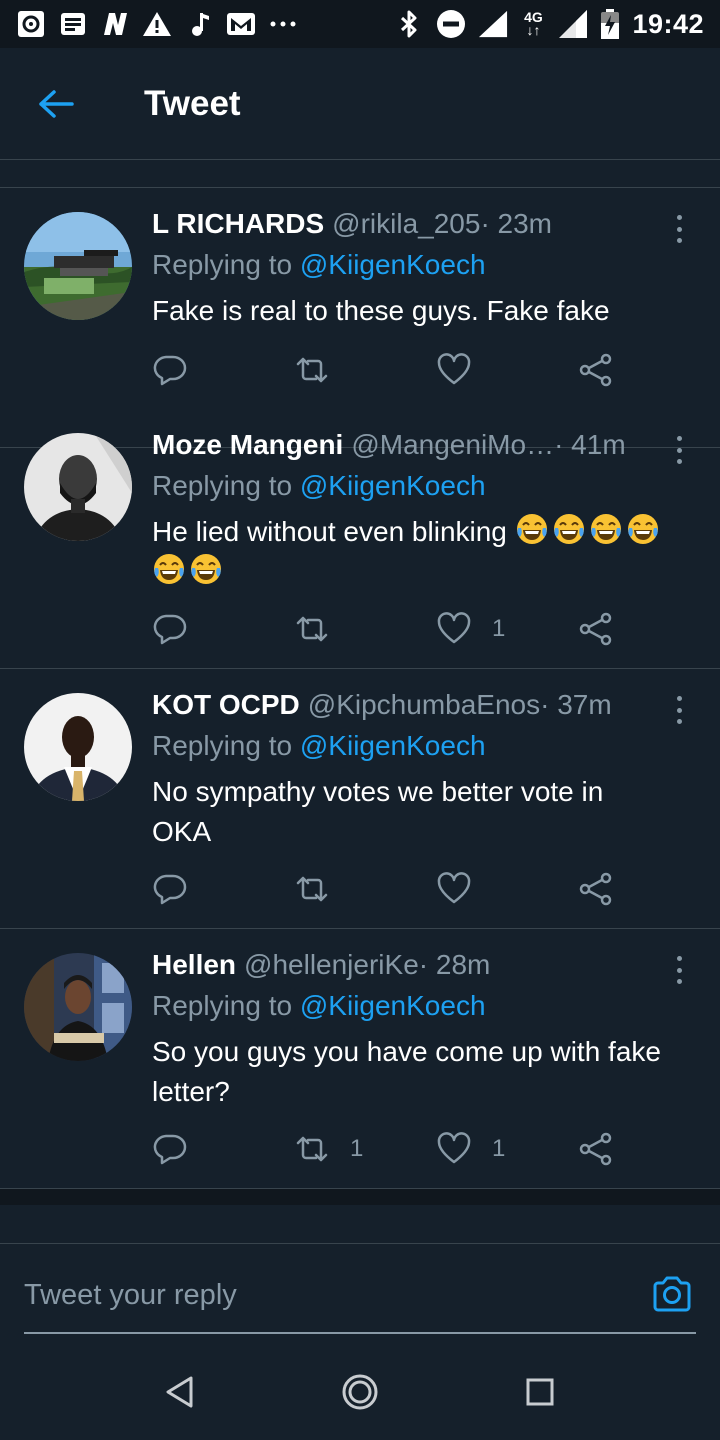 The image size is (720, 1440). I want to click on retweet-count: 1, so click(357, 1148).